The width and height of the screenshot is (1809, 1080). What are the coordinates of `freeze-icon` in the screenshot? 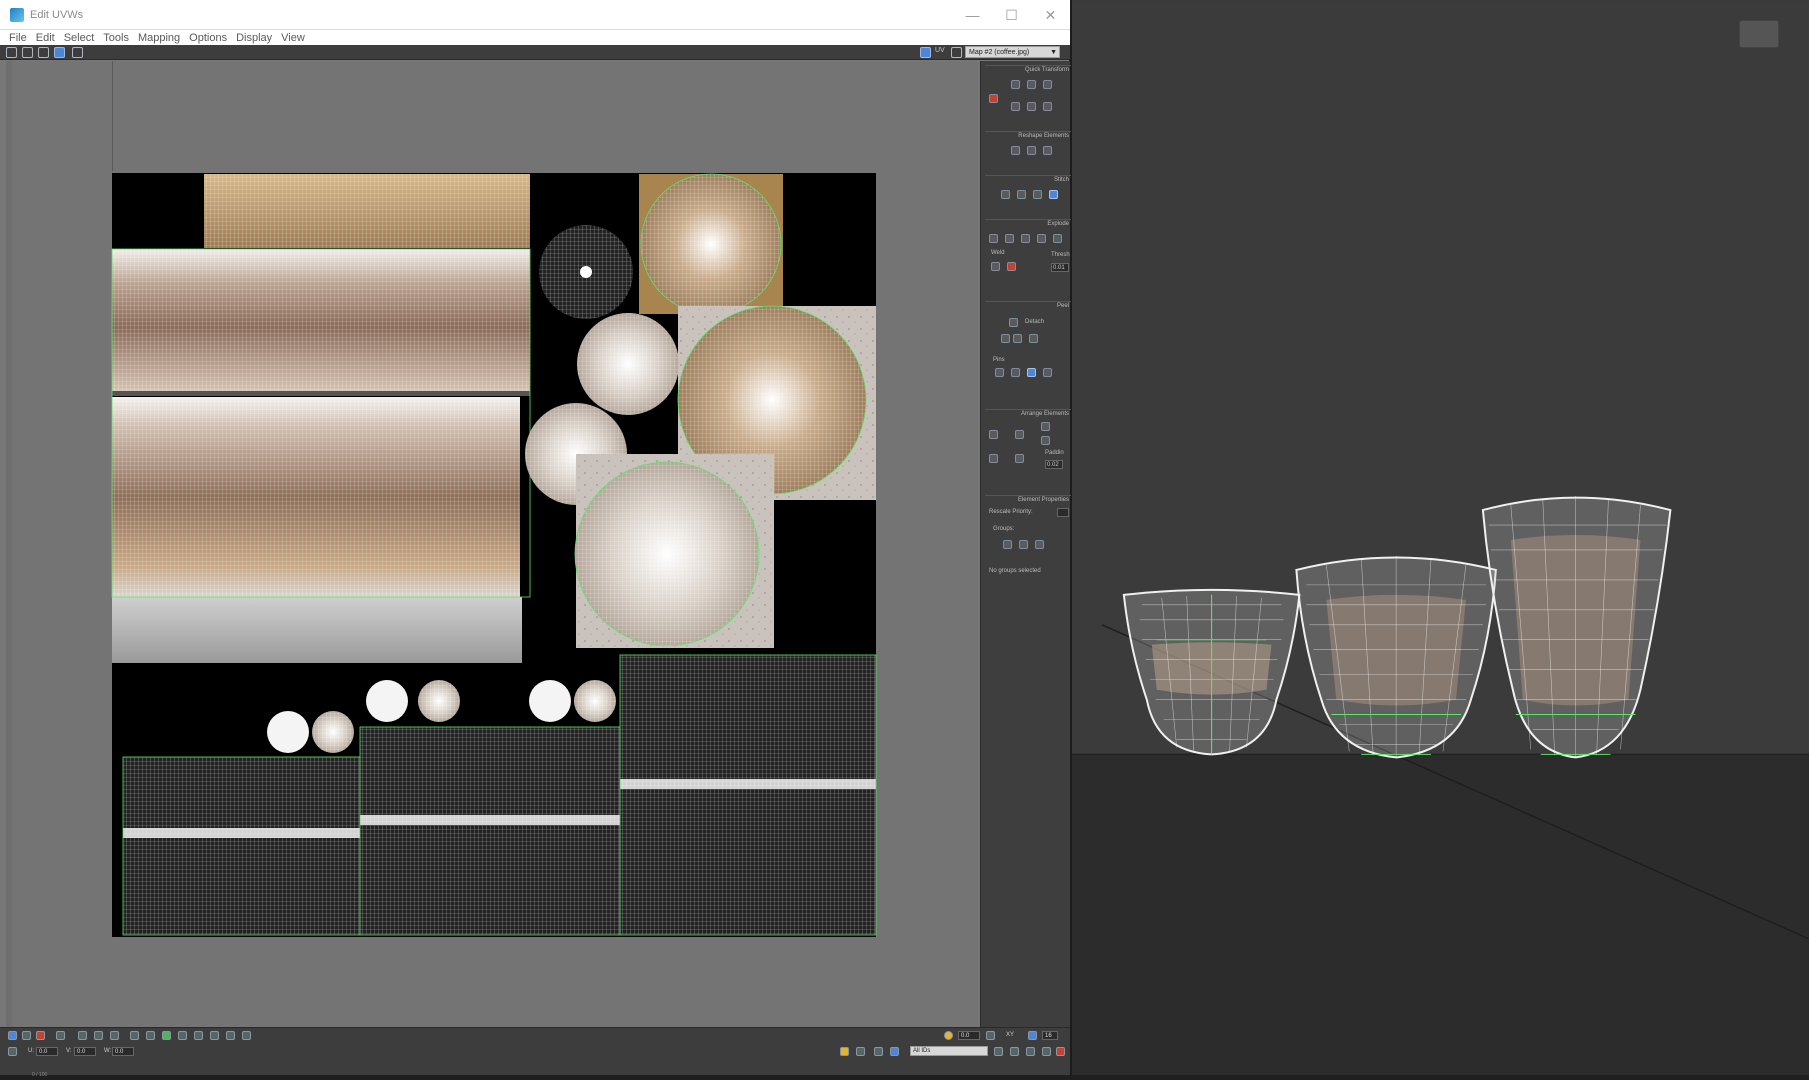 It's located at (878, 1051).